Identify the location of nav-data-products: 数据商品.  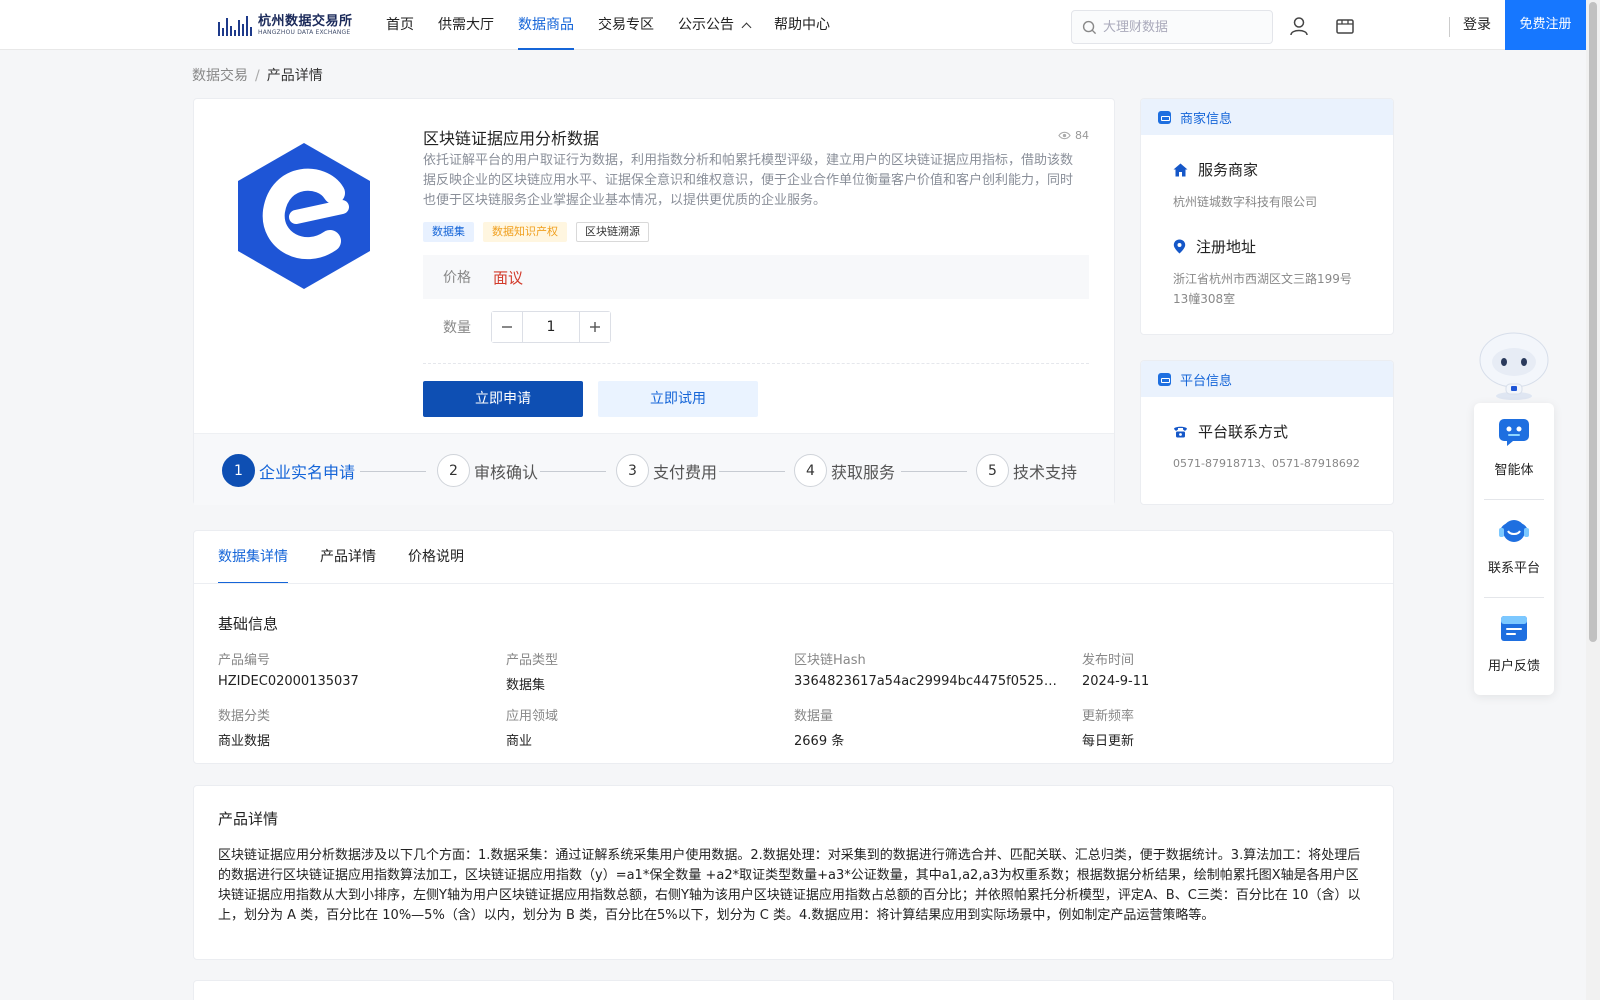
(546, 25).